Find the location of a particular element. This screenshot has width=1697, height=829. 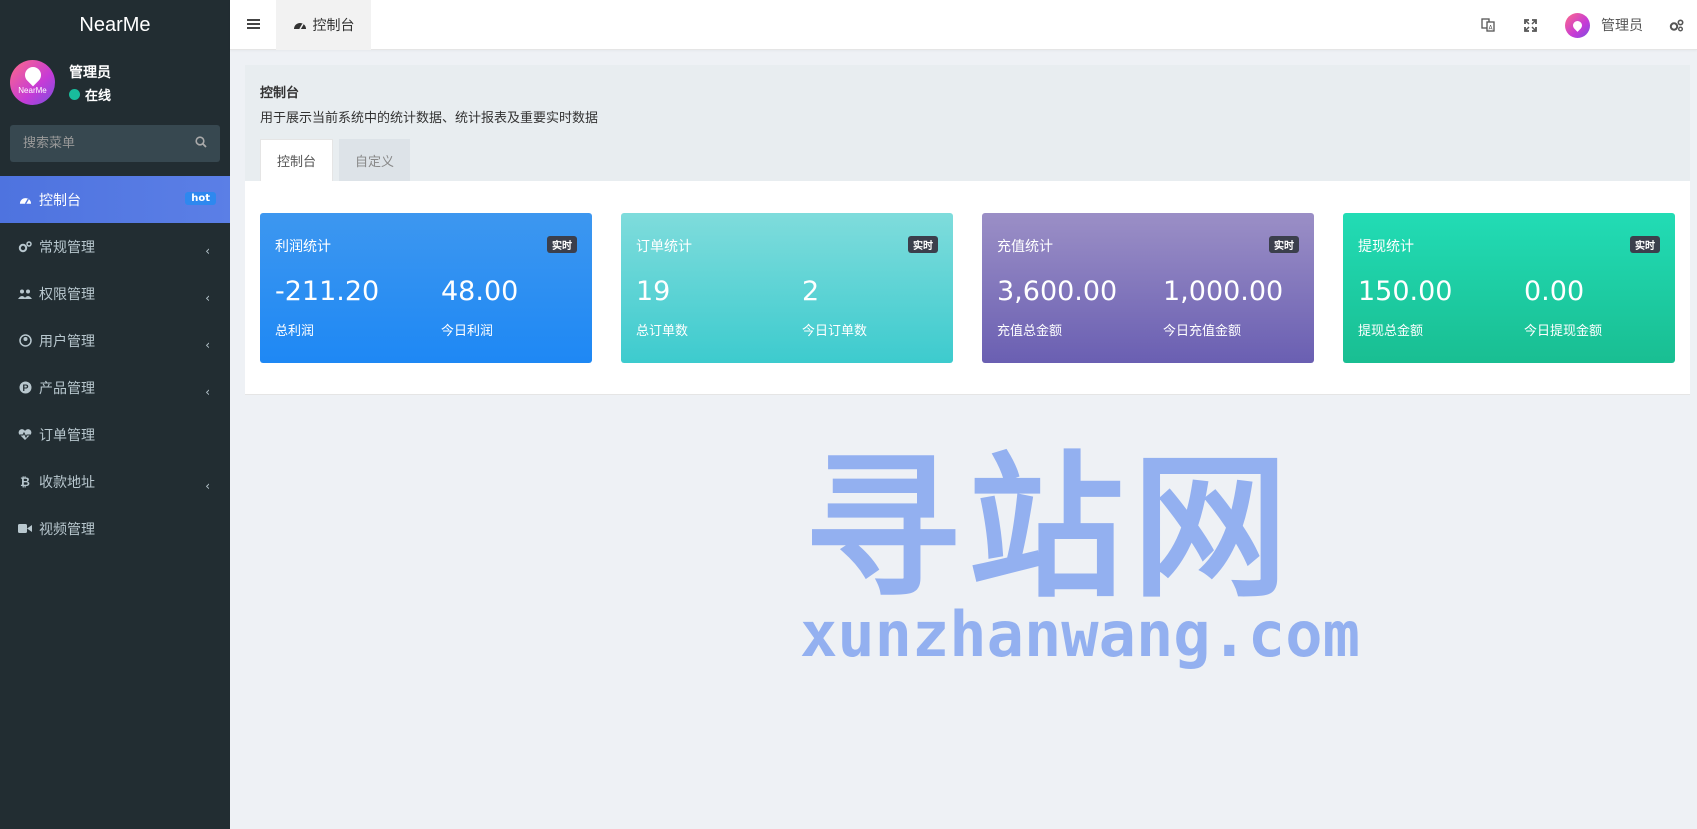

panel-heading: 控制台 用于展示当前系统中的统计数据、统计报表及重要实时数据 控制台 自定义 is located at coordinates (967, 123).